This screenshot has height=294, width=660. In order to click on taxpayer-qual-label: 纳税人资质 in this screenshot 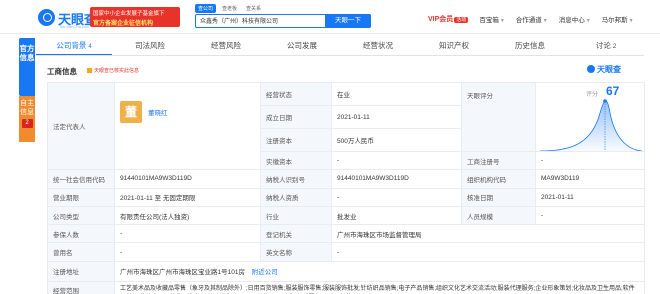, I will do `click(296, 197)`.